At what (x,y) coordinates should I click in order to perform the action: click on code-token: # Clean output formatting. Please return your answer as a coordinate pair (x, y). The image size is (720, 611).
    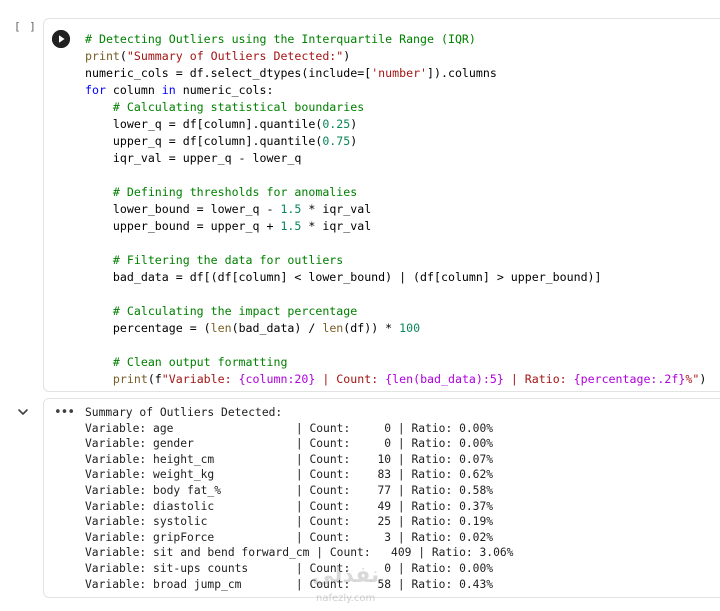
    Looking at the image, I should click on (200, 362).